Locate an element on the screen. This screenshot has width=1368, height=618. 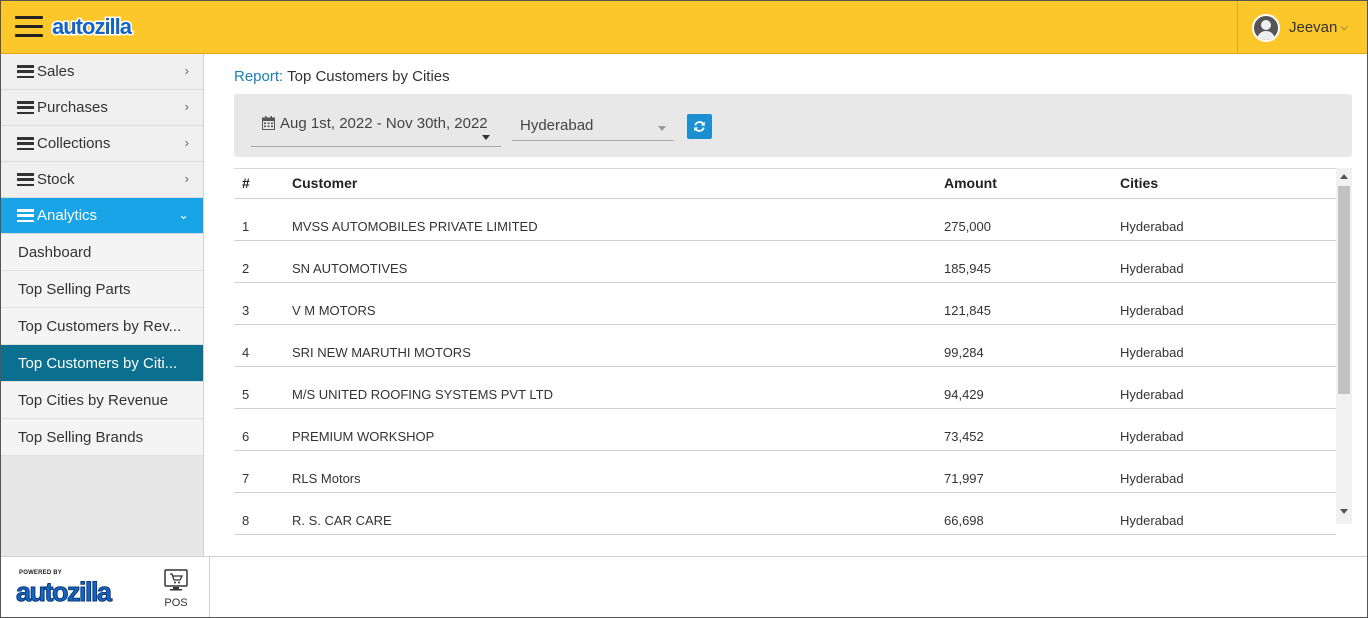
sidebar-item-label: Sales is located at coordinates (56, 71).